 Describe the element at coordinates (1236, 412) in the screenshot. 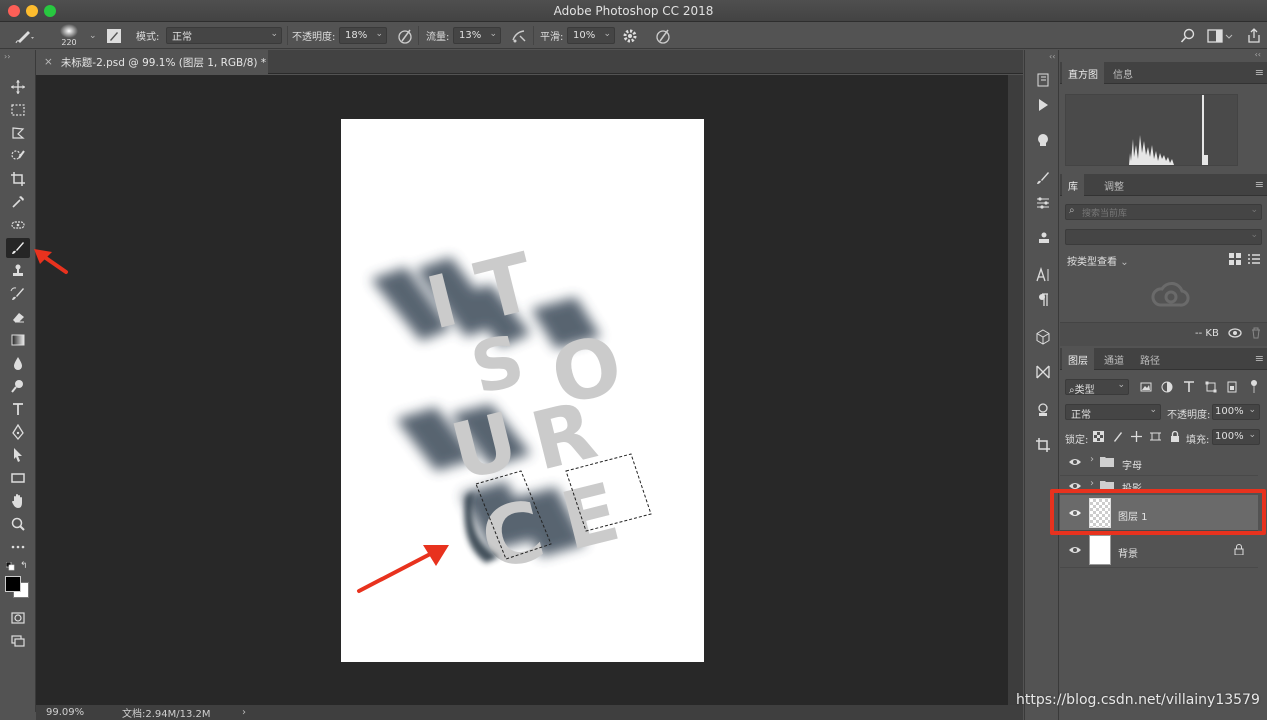

I see `layer-opacity-field: 100% ⌄` at that location.